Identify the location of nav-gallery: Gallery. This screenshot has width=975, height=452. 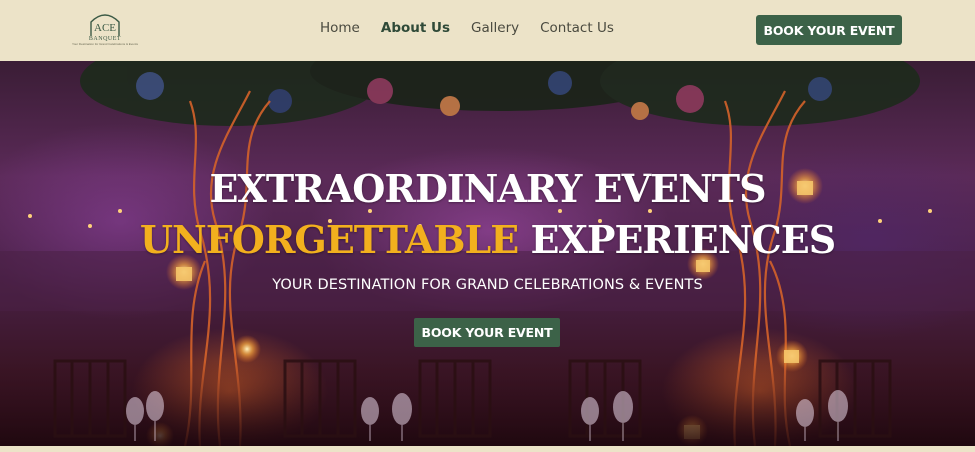
(495, 28).